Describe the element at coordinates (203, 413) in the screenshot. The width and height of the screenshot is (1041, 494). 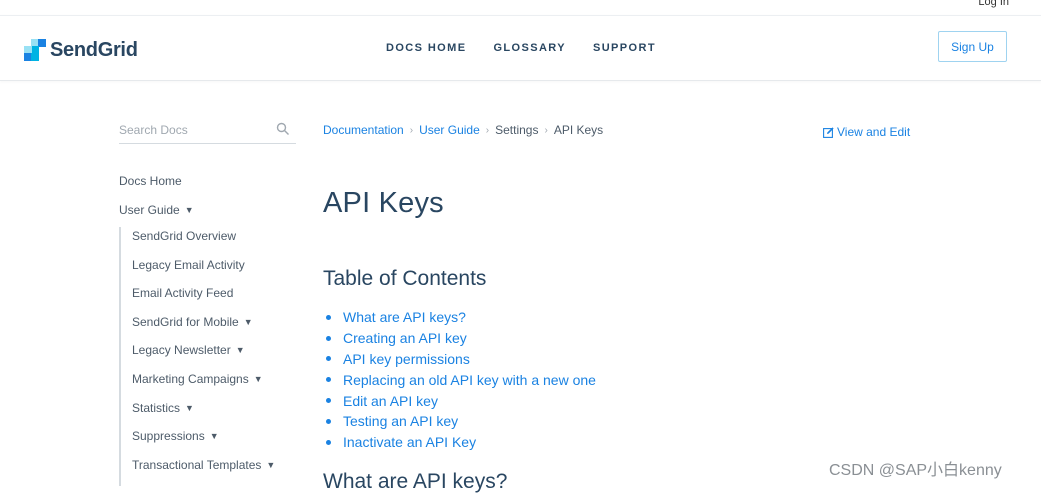
I see `sidebar-item-statistics: Statistics ▼` at that location.